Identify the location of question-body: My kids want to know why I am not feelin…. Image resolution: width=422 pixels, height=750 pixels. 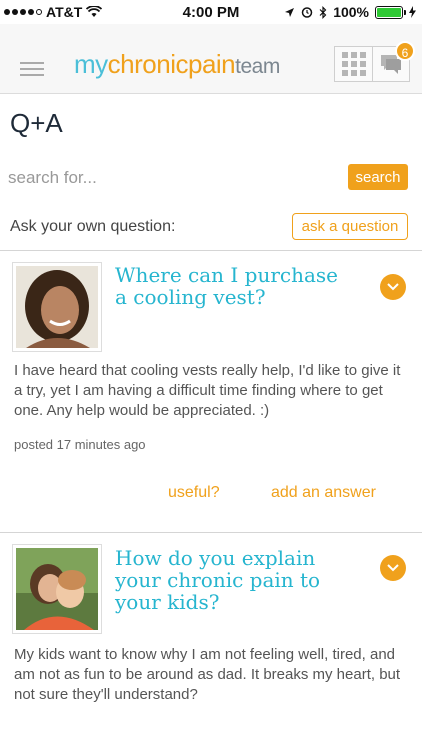
(207, 674).